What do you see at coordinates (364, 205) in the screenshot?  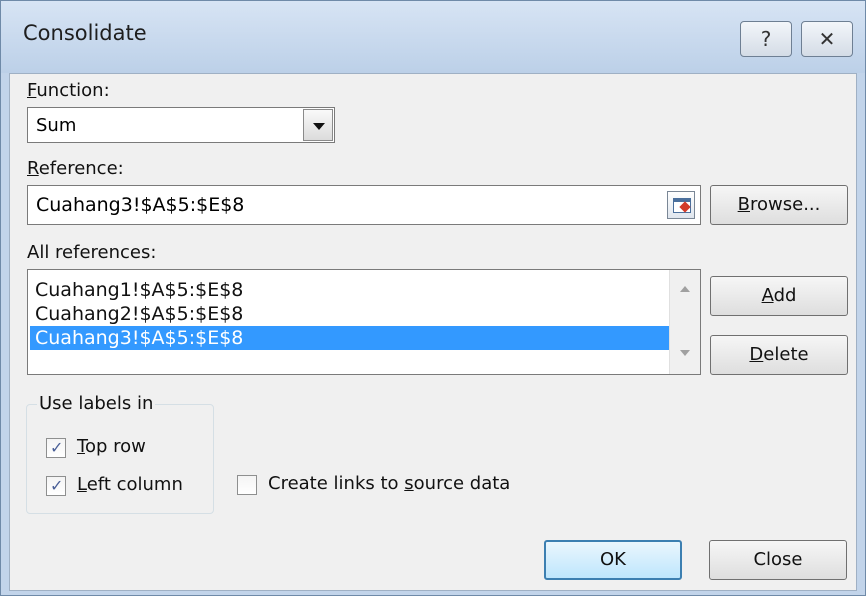 I see `reference-input: Cuahang3!$A$5:$E$8` at bounding box center [364, 205].